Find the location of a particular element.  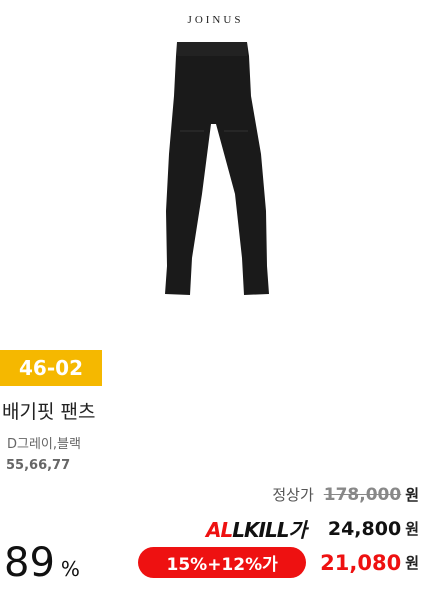

product-title: 배기핏 팬츠 is located at coordinates (48, 410).